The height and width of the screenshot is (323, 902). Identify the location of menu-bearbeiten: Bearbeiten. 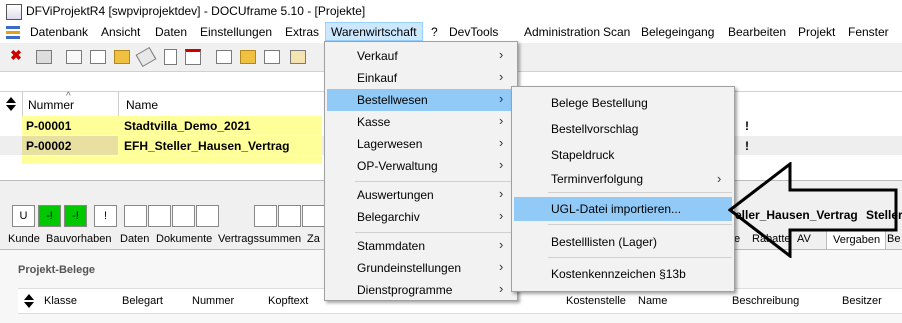
(757, 32).